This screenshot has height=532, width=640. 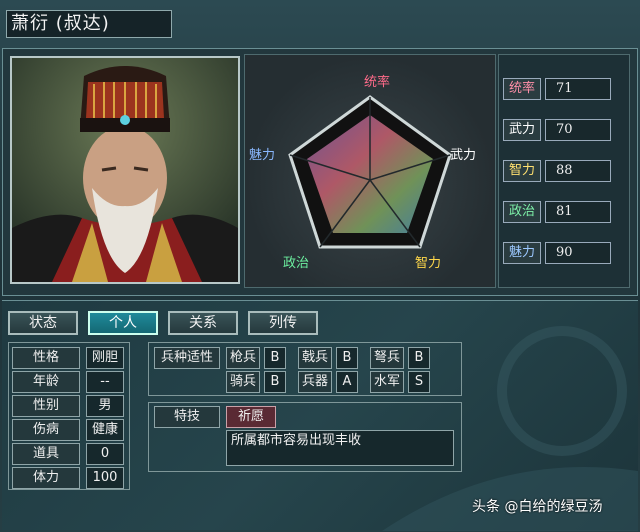 What do you see at coordinates (537, 507) in the screenshot?
I see `watermark: 头条 @白给的绿豆汤` at bounding box center [537, 507].